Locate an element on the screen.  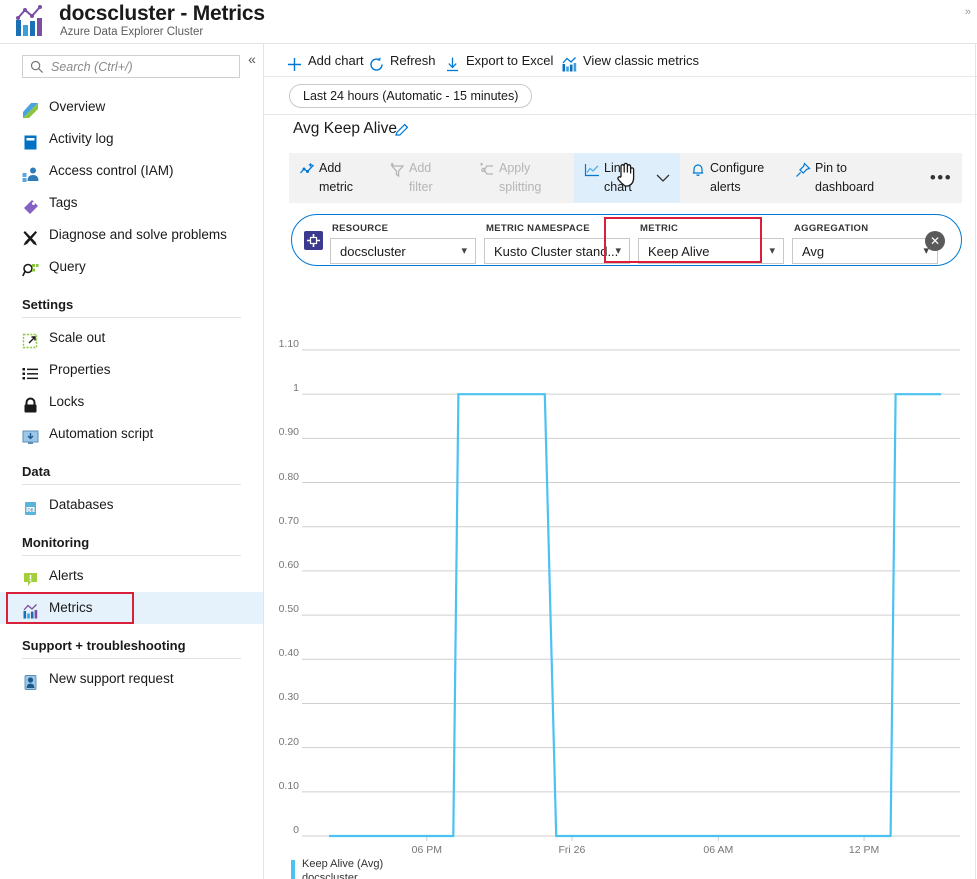
sidebar-group-settings: Settings is located at coordinates (48, 304).